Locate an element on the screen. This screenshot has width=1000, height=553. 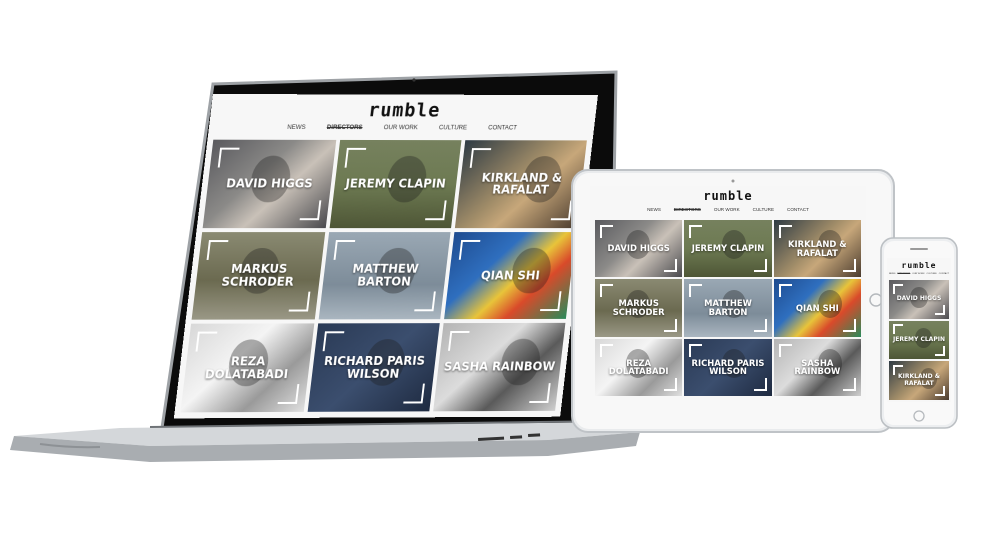
director-name: RICHARD PARIS WILSON is located at coordinates (728, 367).